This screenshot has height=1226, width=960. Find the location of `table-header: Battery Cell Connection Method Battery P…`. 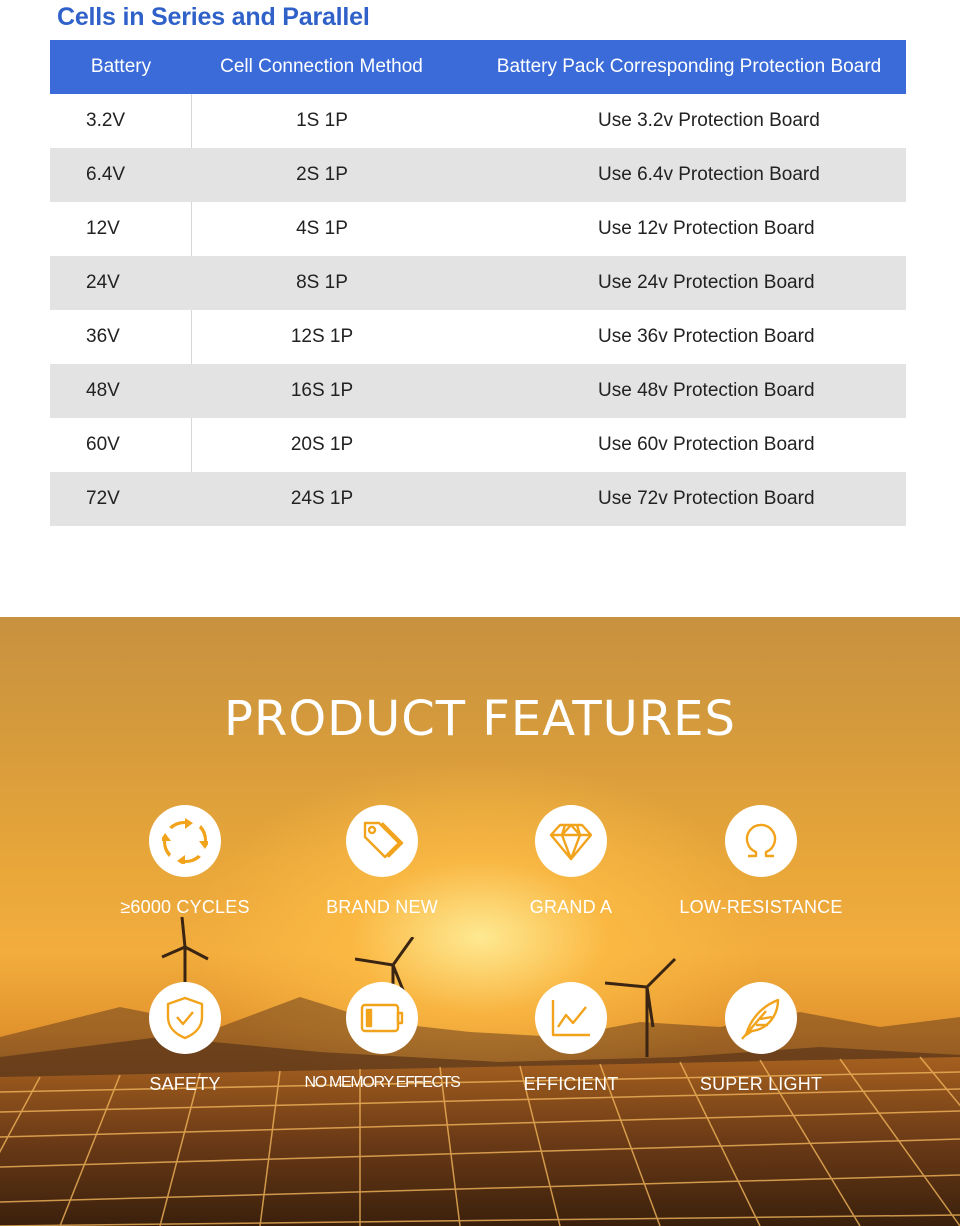

table-header: Battery Cell Connection Method Battery P… is located at coordinates (478, 67).